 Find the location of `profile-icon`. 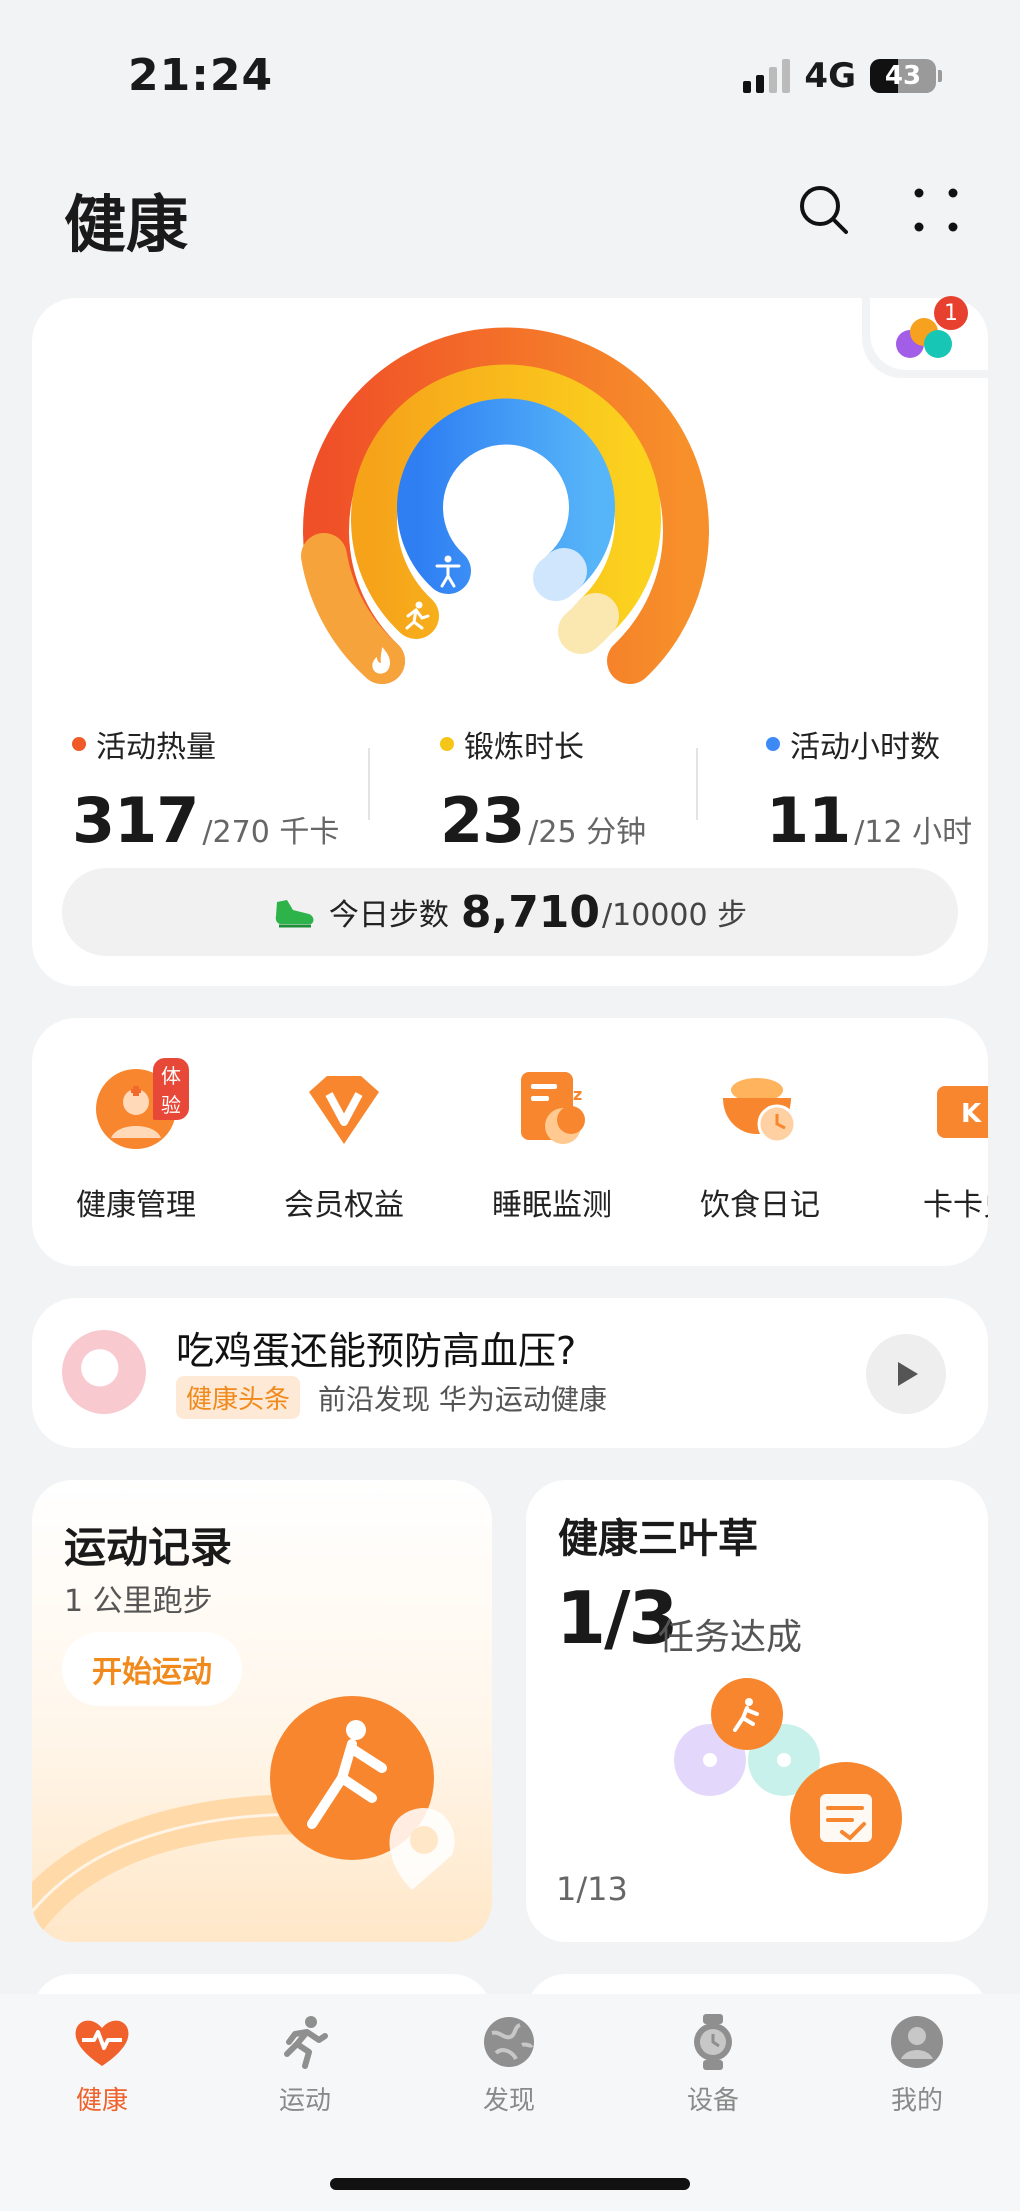

profile-icon is located at coordinates (917, 2042).